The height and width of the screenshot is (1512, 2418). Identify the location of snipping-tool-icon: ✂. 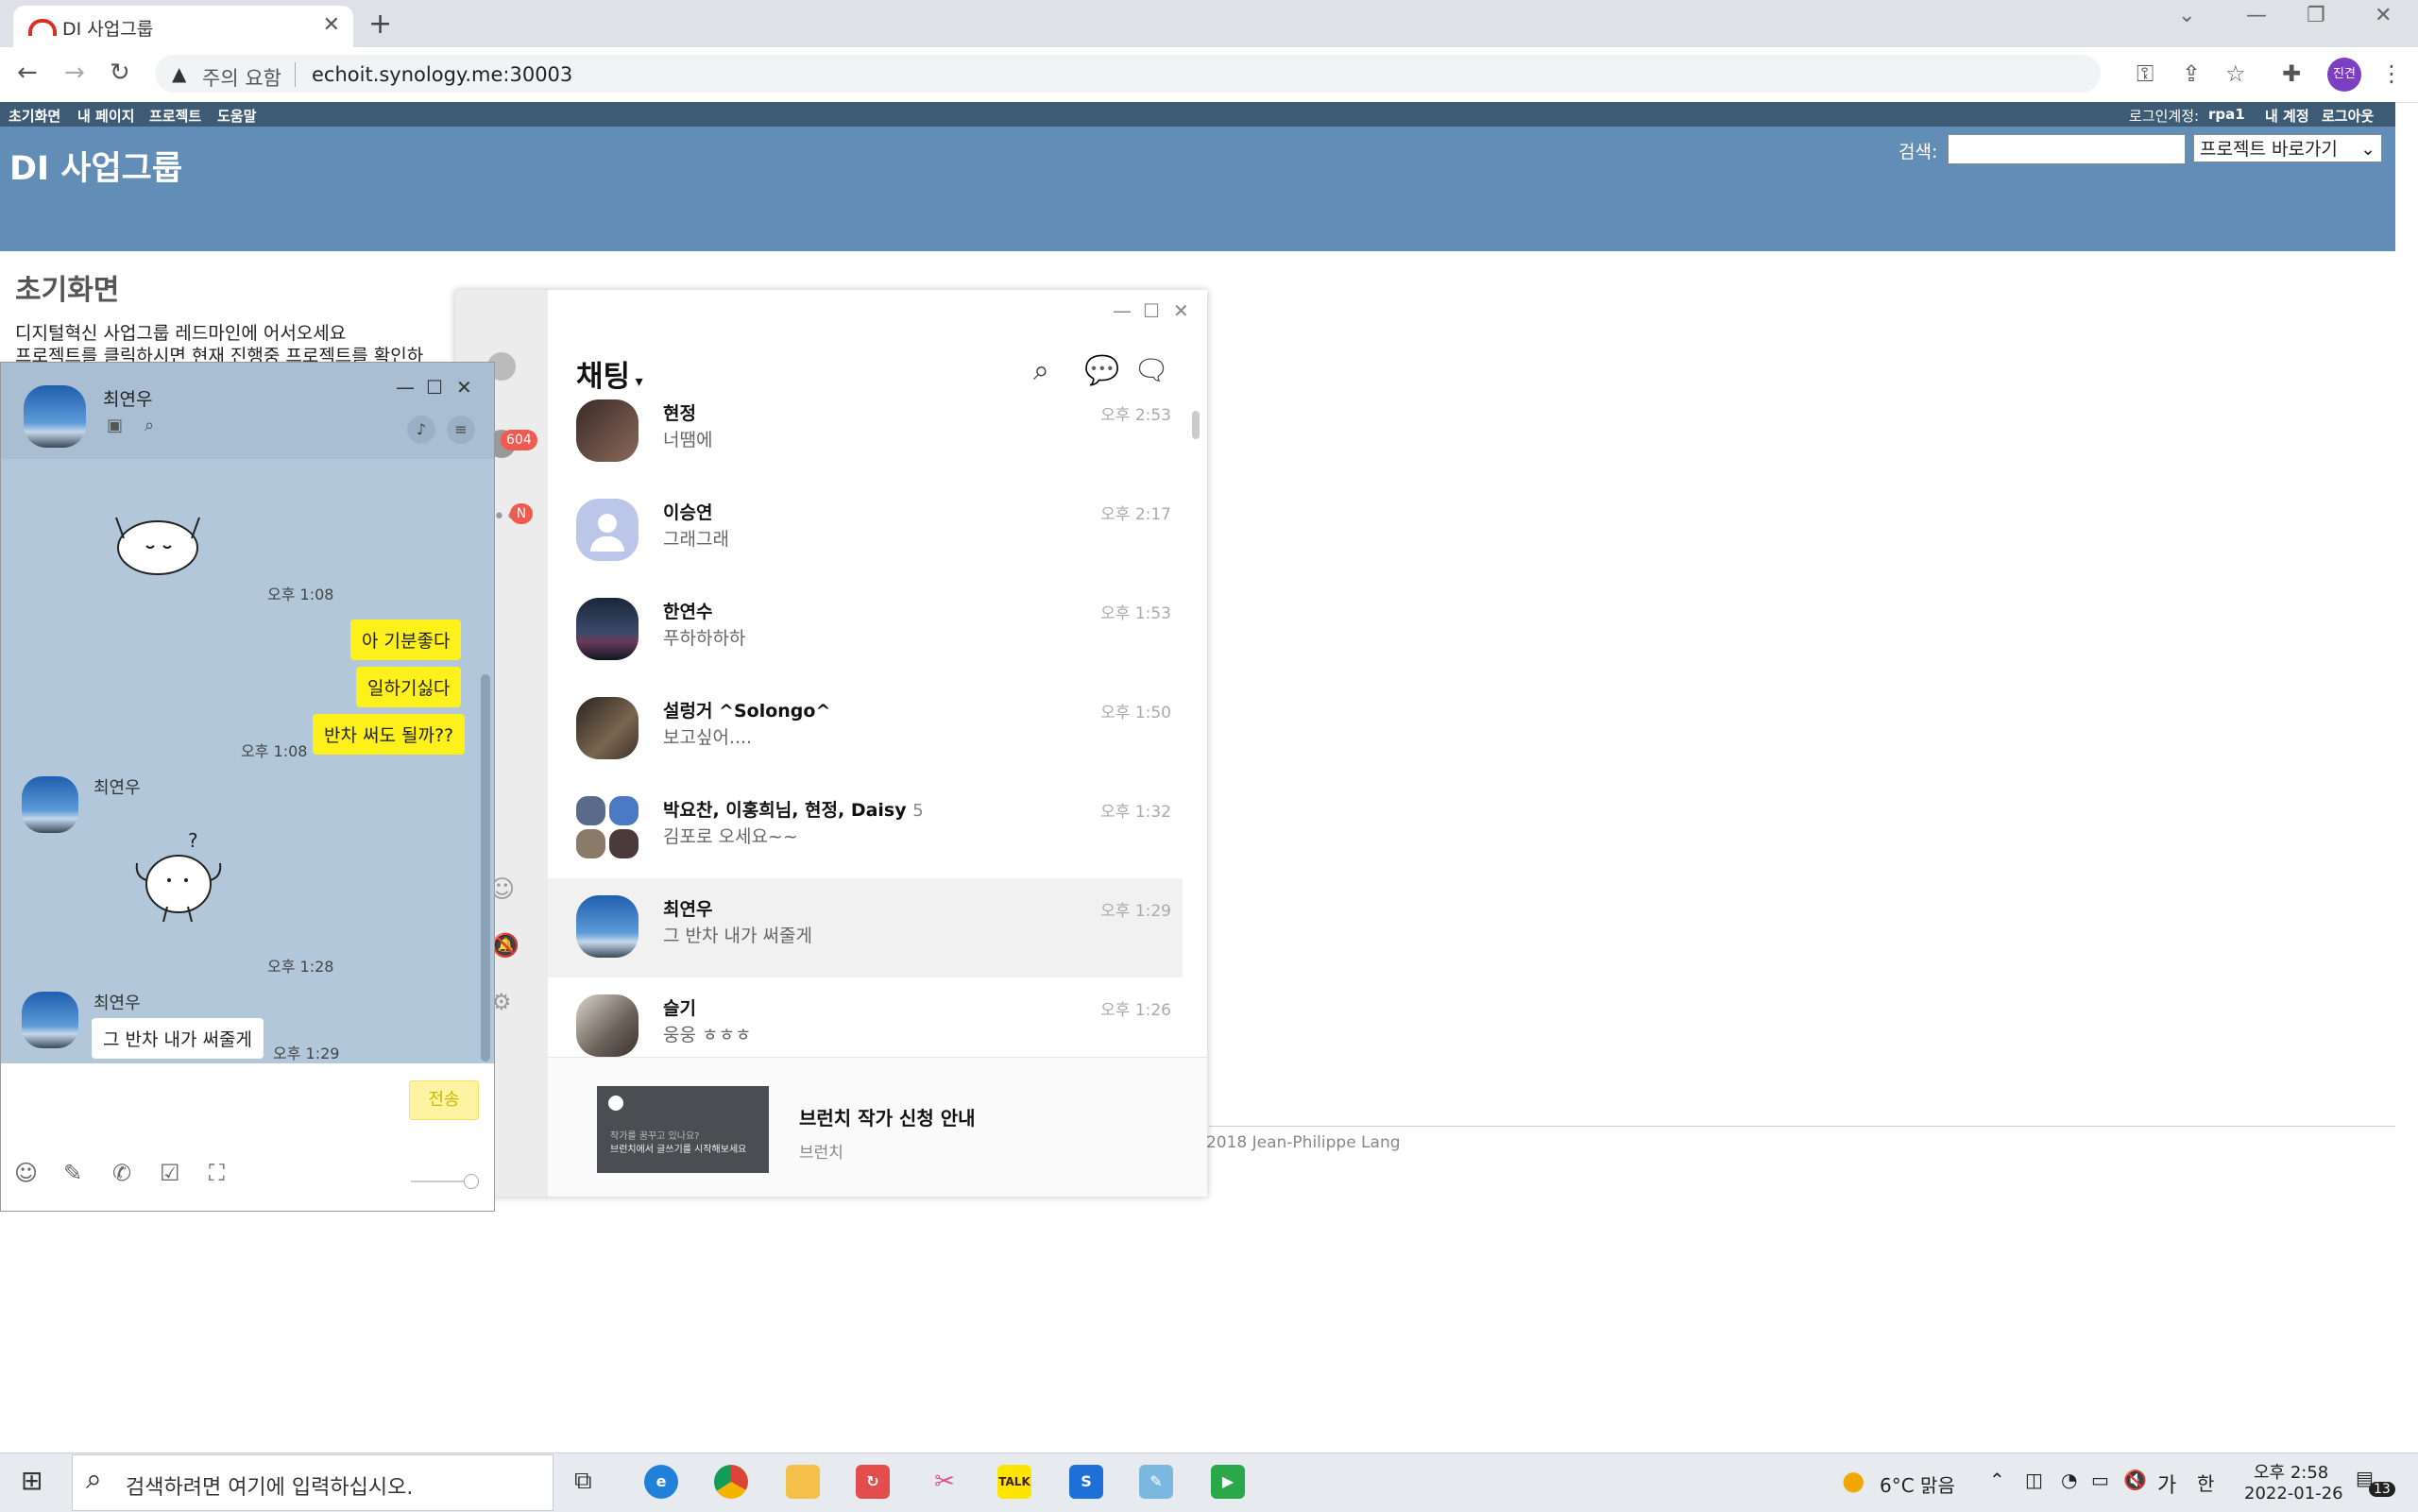
(945, 1482).